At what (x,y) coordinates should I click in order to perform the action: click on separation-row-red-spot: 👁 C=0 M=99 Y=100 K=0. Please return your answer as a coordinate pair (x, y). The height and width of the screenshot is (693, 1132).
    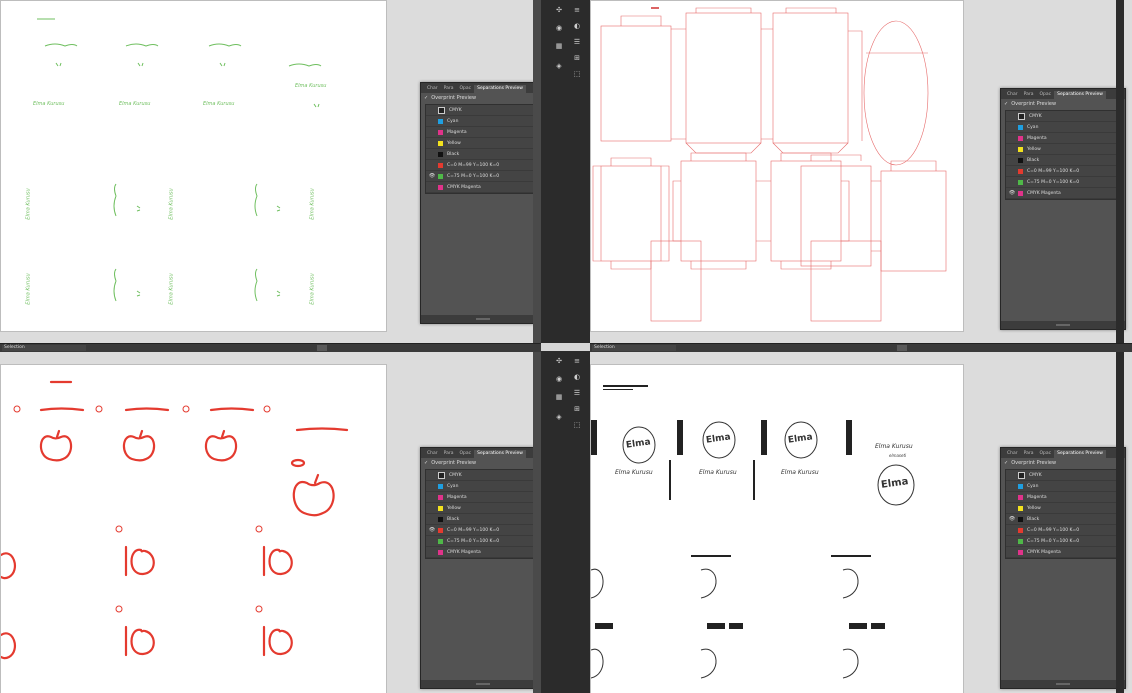
    Looking at the image, I should click on (483, 530).